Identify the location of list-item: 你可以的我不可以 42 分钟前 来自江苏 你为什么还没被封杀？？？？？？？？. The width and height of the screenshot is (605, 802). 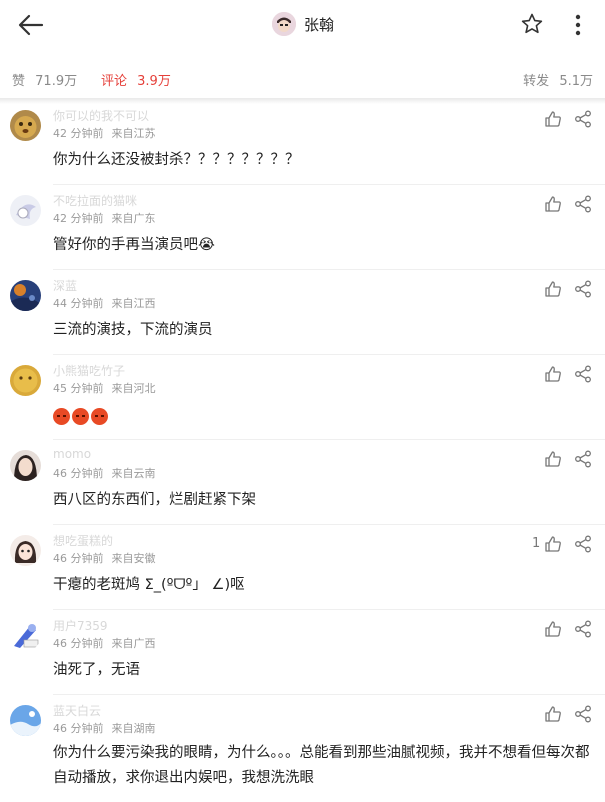
(302, 142).